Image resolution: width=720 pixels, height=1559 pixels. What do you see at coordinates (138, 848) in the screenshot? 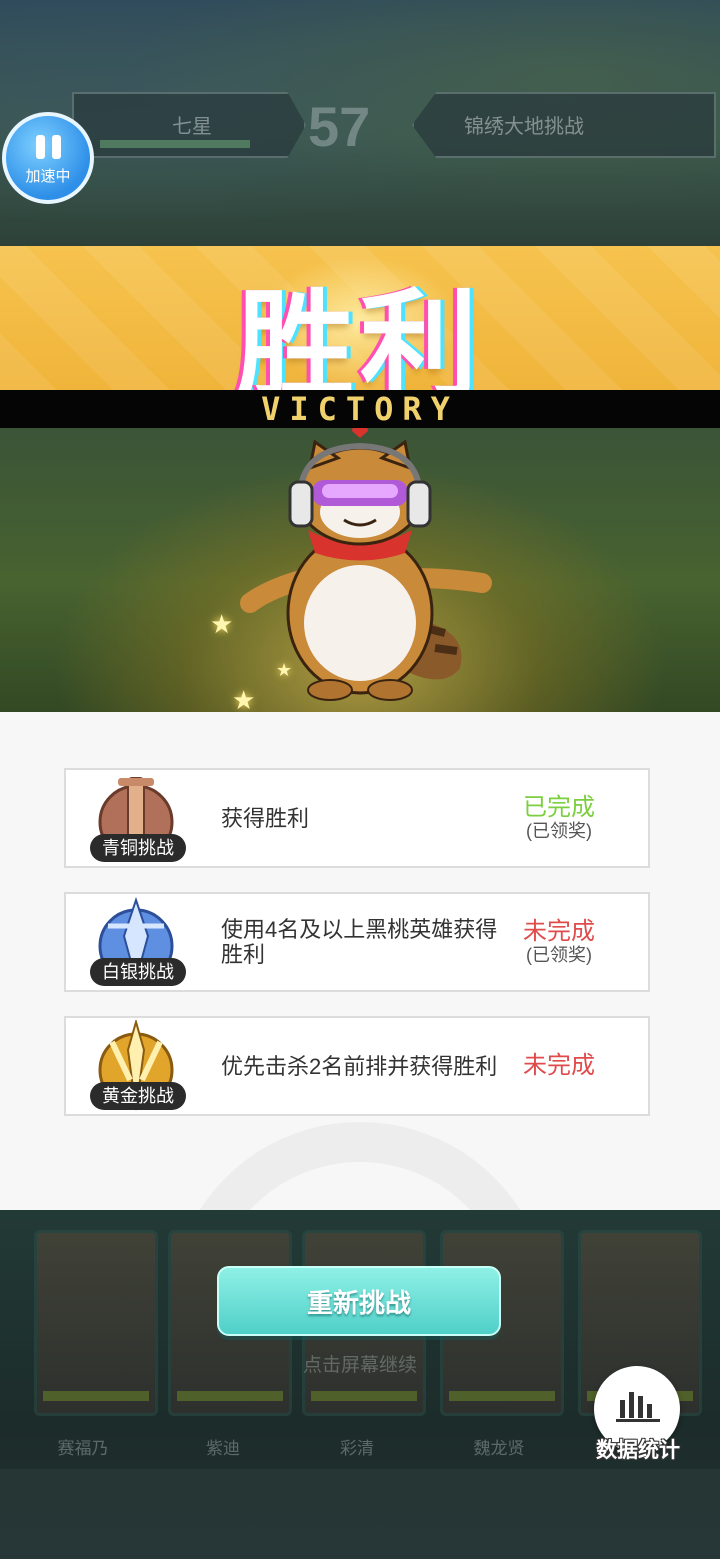
I see `challenge-tier-label: 青铜挑战` at bounding box center [138, 848].